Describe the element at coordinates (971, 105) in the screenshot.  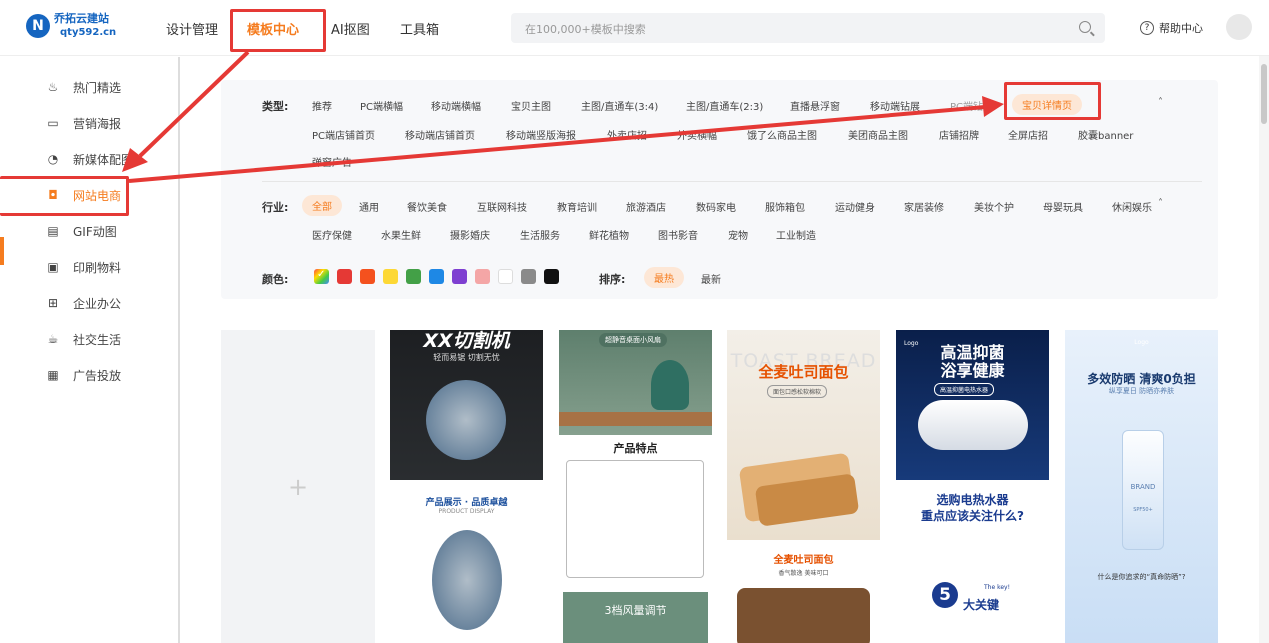
I see `type-option: PC端钻展` at that location.